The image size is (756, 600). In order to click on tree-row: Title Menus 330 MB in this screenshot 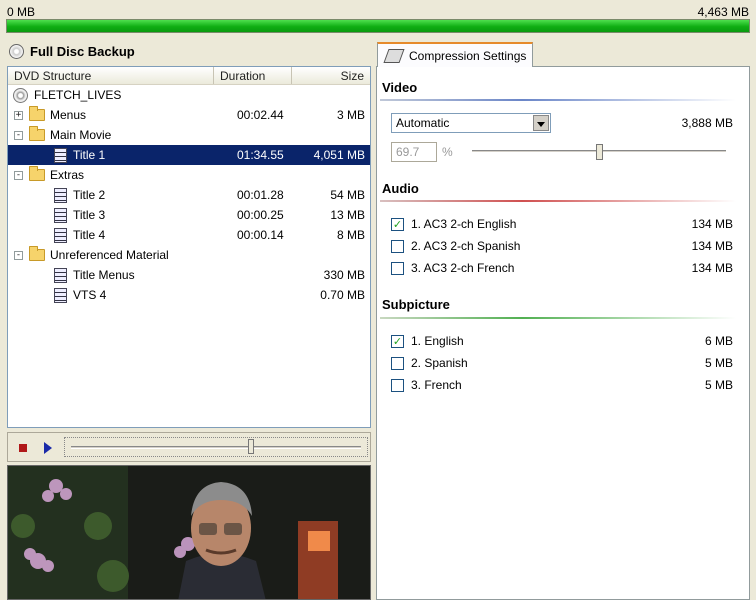, I will do `click(189, 275)`.